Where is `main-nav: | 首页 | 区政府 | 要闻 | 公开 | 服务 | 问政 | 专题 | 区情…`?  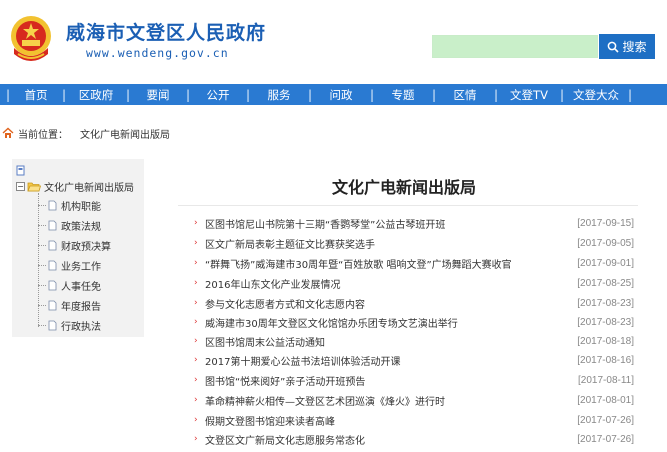 main-nav: | 首页 | 区政府 | 要闻 | 公开 | 服务 | 问政 | 专题 | 区情… is located at coordinates (333, 94).